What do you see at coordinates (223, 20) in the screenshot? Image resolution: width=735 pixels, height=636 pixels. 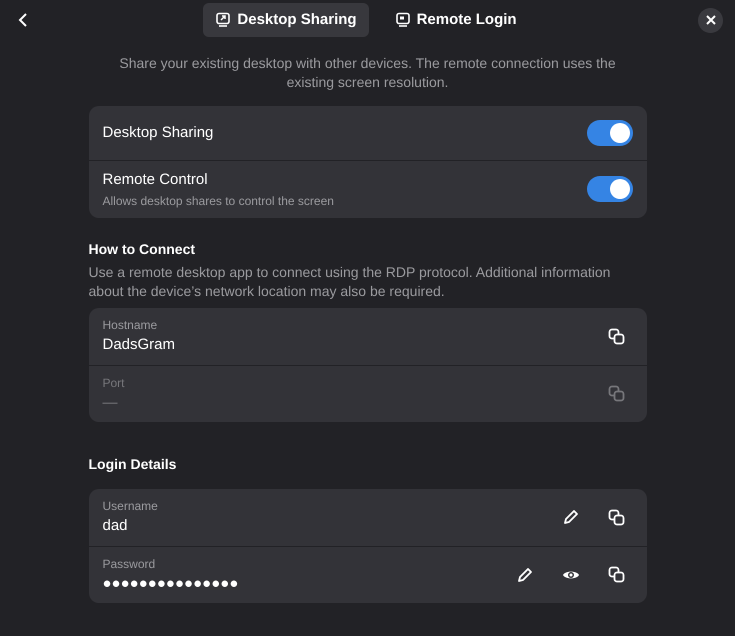 I see `screen-share-icon` at bounding box center [223, 20].